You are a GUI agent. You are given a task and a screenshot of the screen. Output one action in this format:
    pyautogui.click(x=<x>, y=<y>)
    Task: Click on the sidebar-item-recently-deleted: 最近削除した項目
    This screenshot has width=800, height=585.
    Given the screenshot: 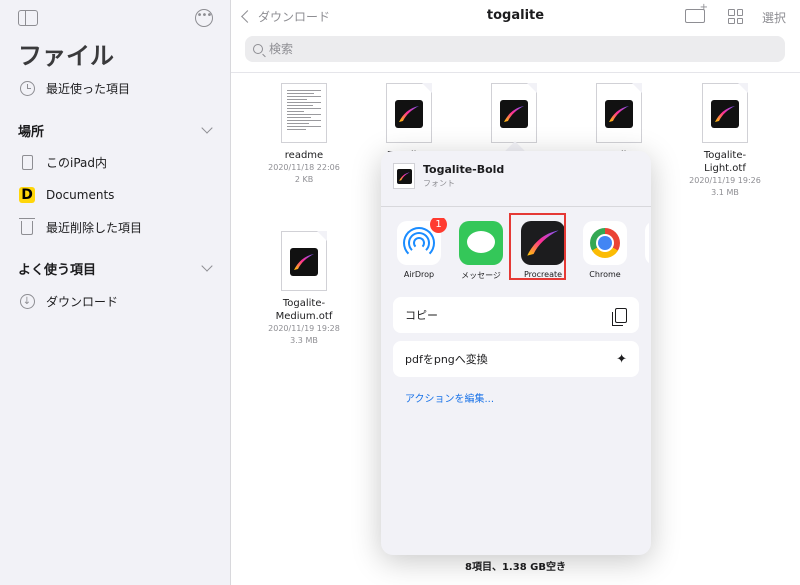 What is the action you would take?
    pyautogui.click(x=80, y=227)
    